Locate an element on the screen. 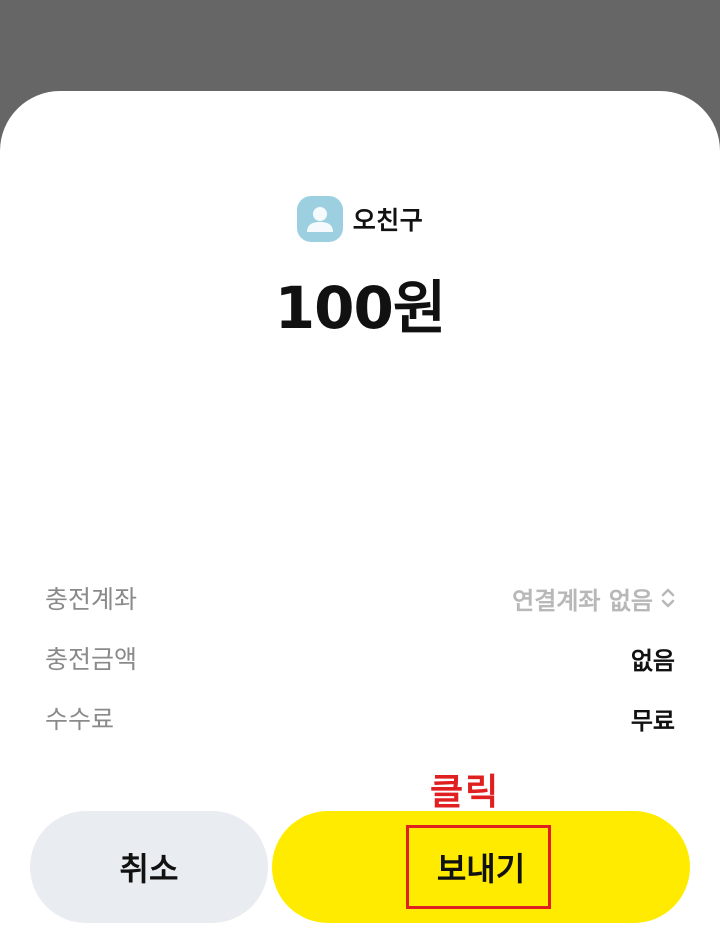 The image size is (720, 928). click-annotation: 클릭 is located at coordinates (465, 792).